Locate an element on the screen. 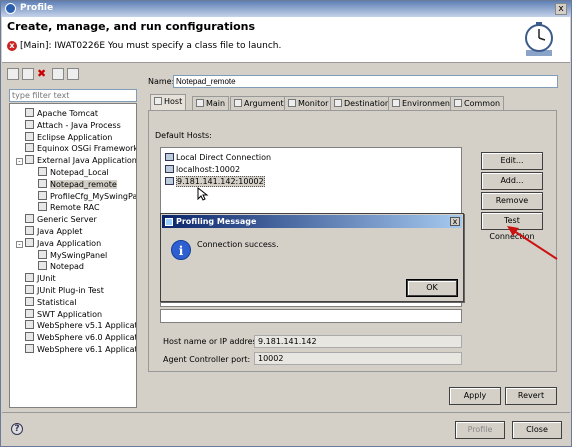  dialog-message: Connection success. is located at coordinates (238, 244).